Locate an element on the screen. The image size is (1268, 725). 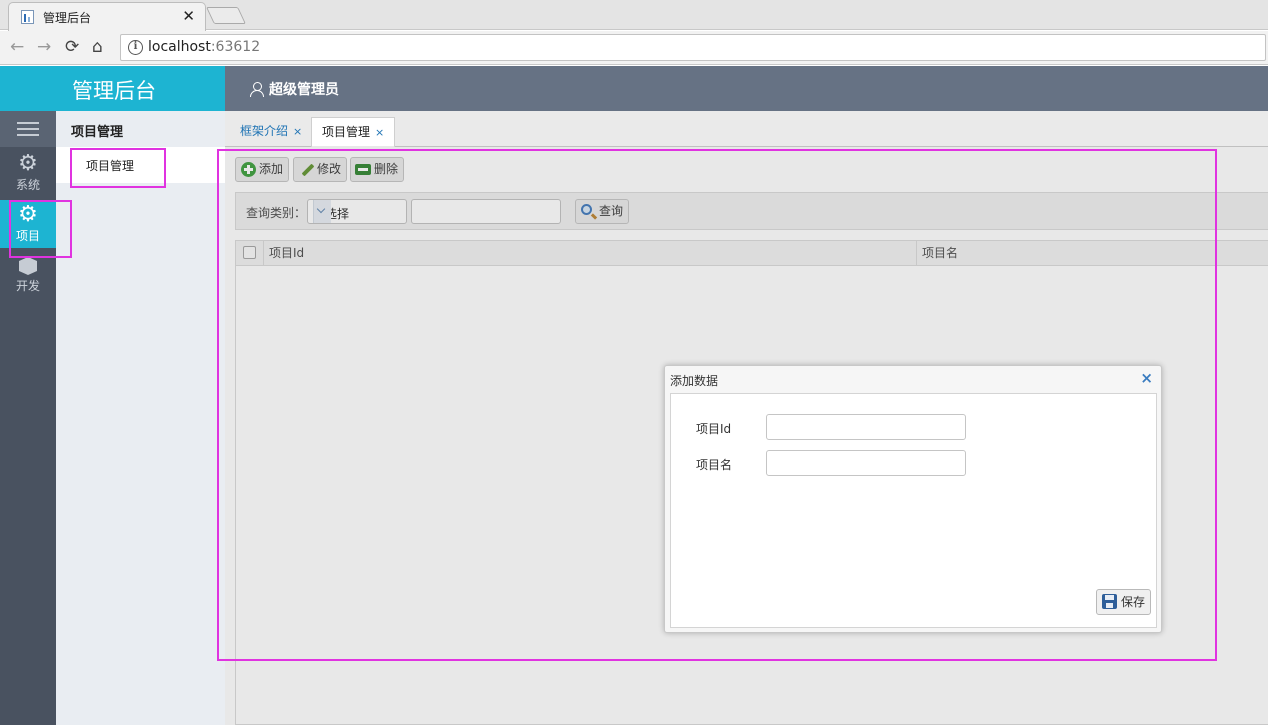
url-port: :63612 is located at coordinates (235, 47).